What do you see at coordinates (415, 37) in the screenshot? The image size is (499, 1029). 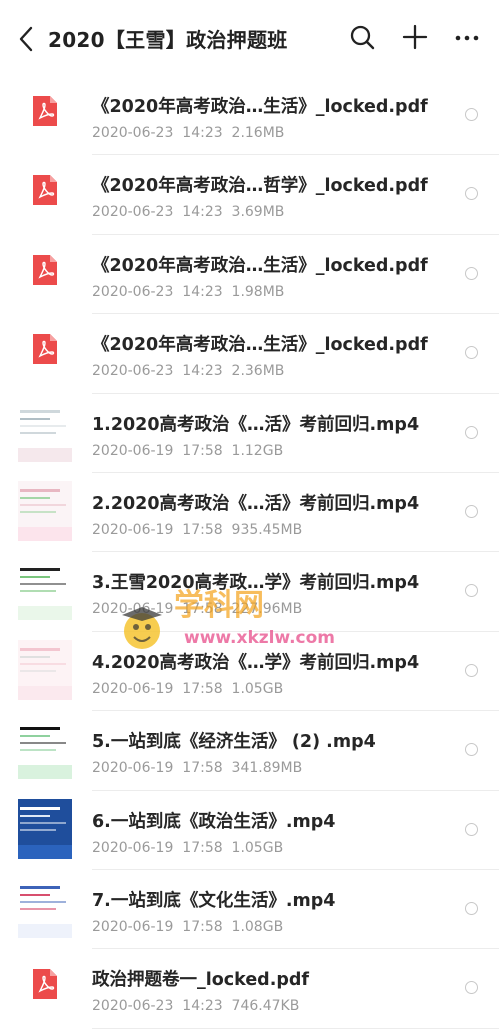 I see `plus-icon` at bounding box center [415, 37].